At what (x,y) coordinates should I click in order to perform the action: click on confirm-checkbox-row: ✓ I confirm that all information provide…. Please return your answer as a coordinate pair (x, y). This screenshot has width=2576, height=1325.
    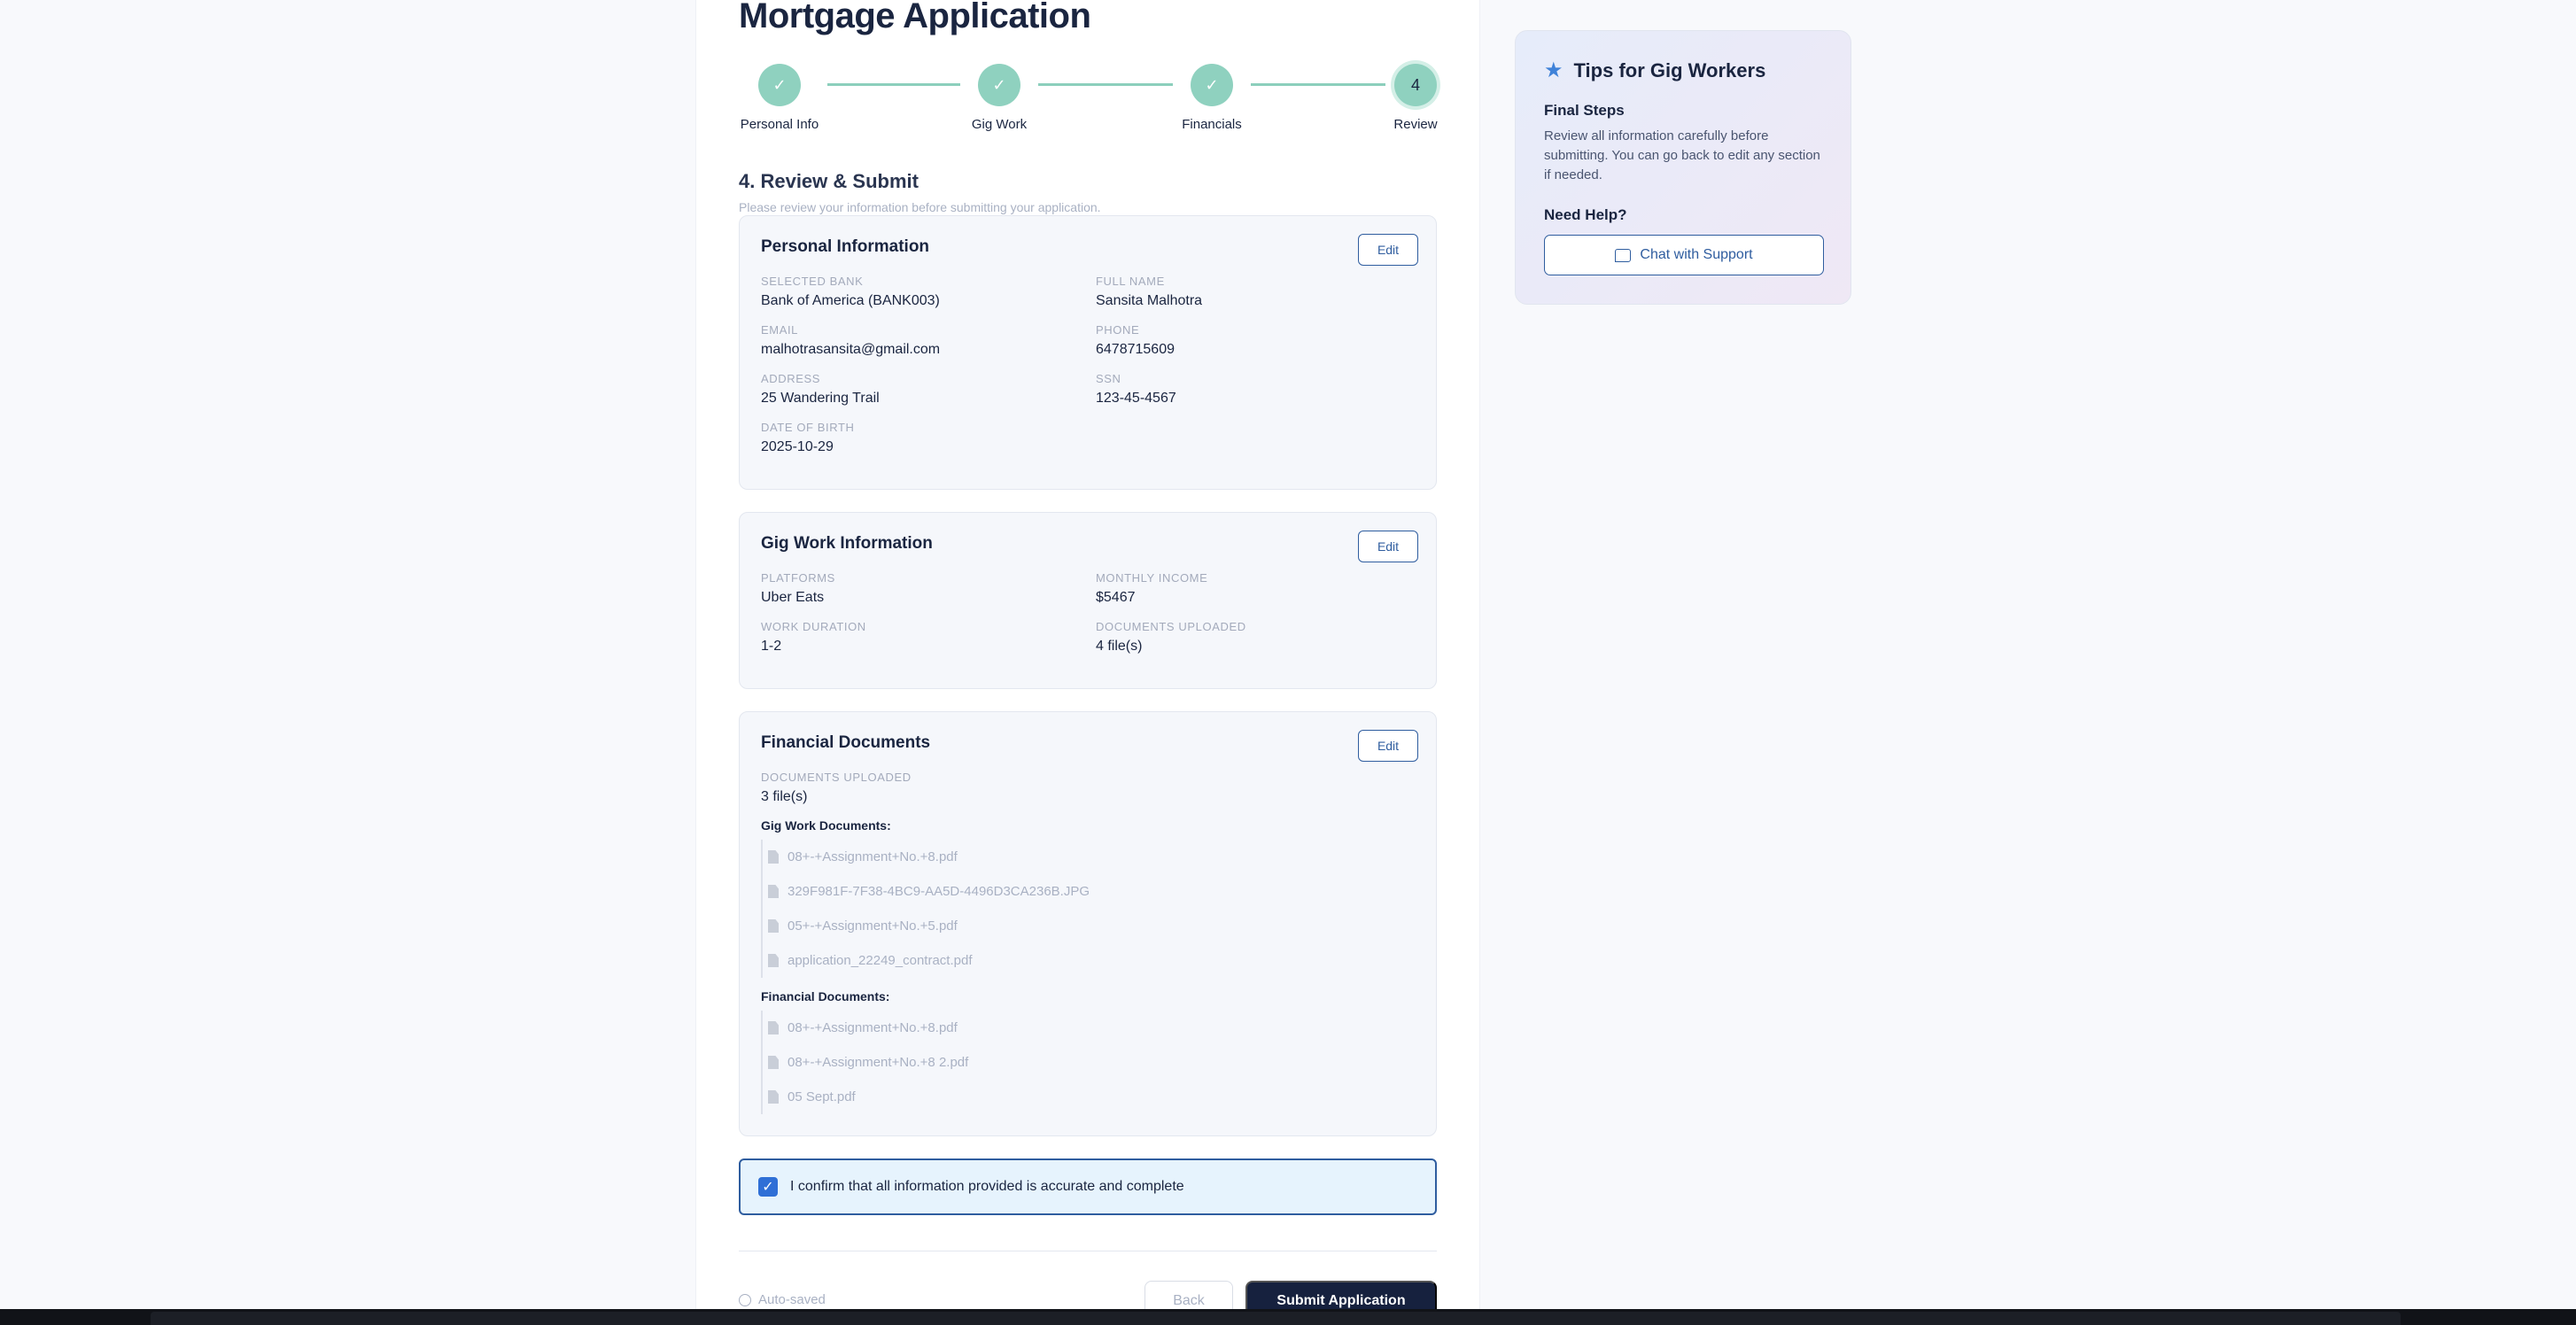
    Looking at the image, I should click on (1088, 1187).